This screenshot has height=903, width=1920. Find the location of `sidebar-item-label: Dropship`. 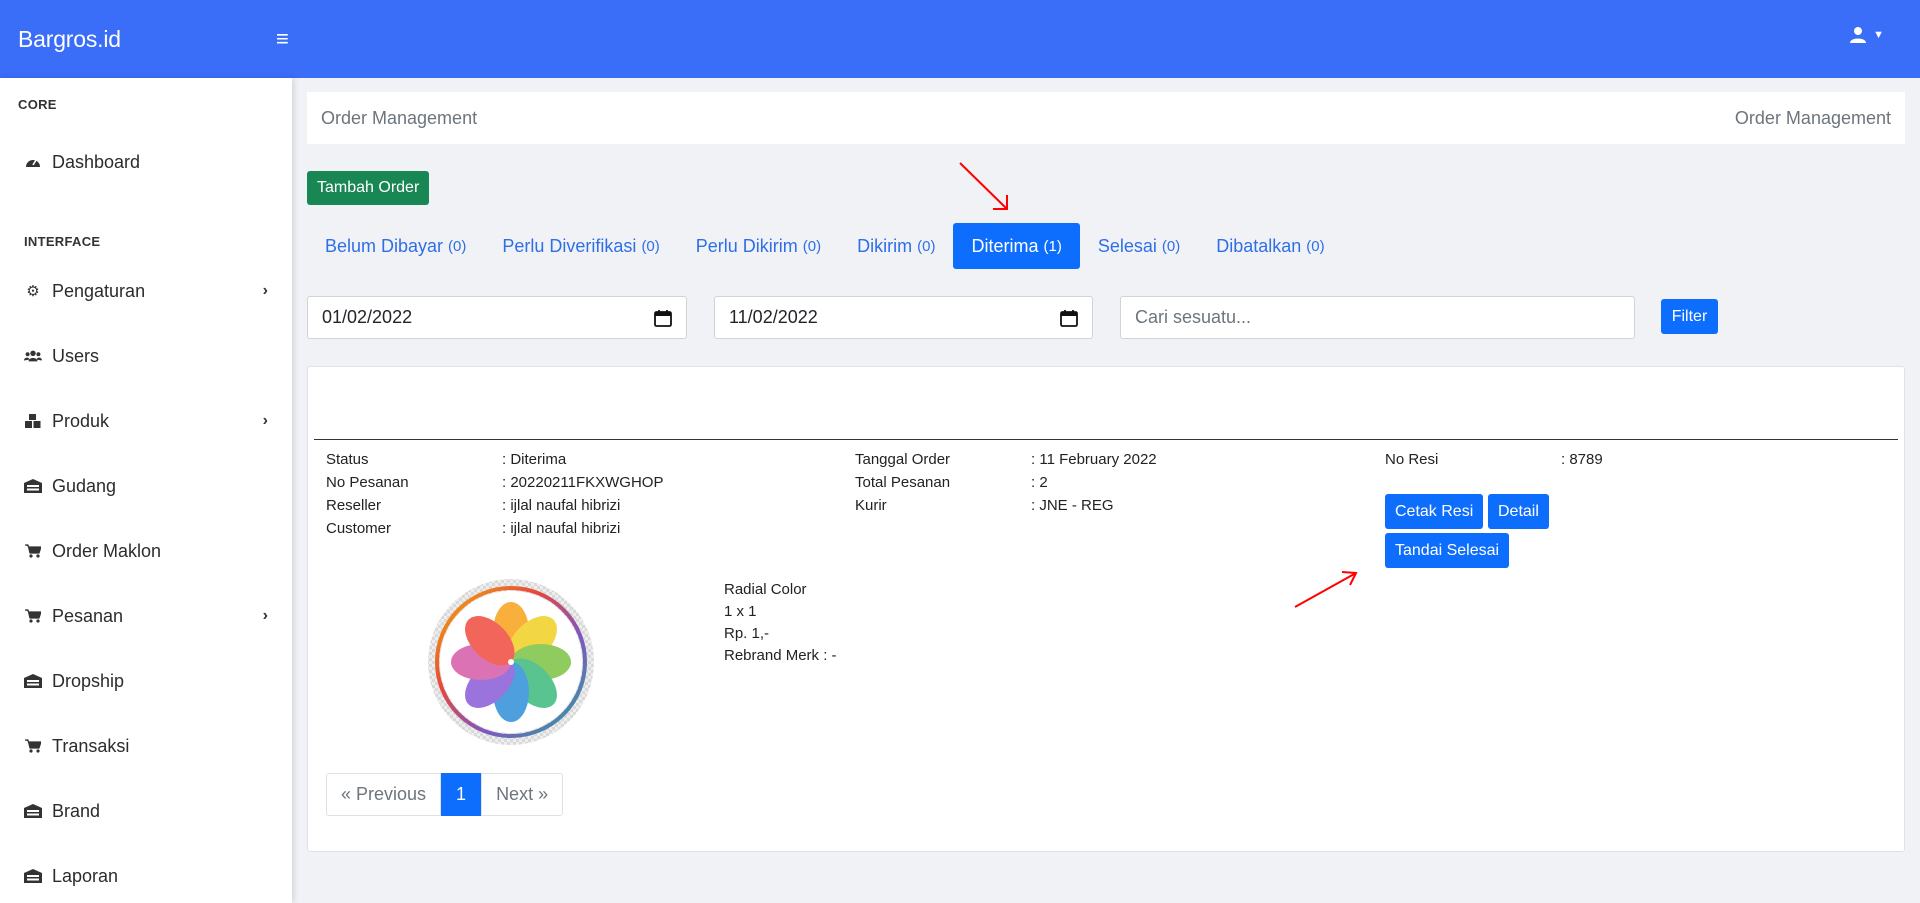

sidebar-item-label: Dropship is located at coordinates (88, 680).